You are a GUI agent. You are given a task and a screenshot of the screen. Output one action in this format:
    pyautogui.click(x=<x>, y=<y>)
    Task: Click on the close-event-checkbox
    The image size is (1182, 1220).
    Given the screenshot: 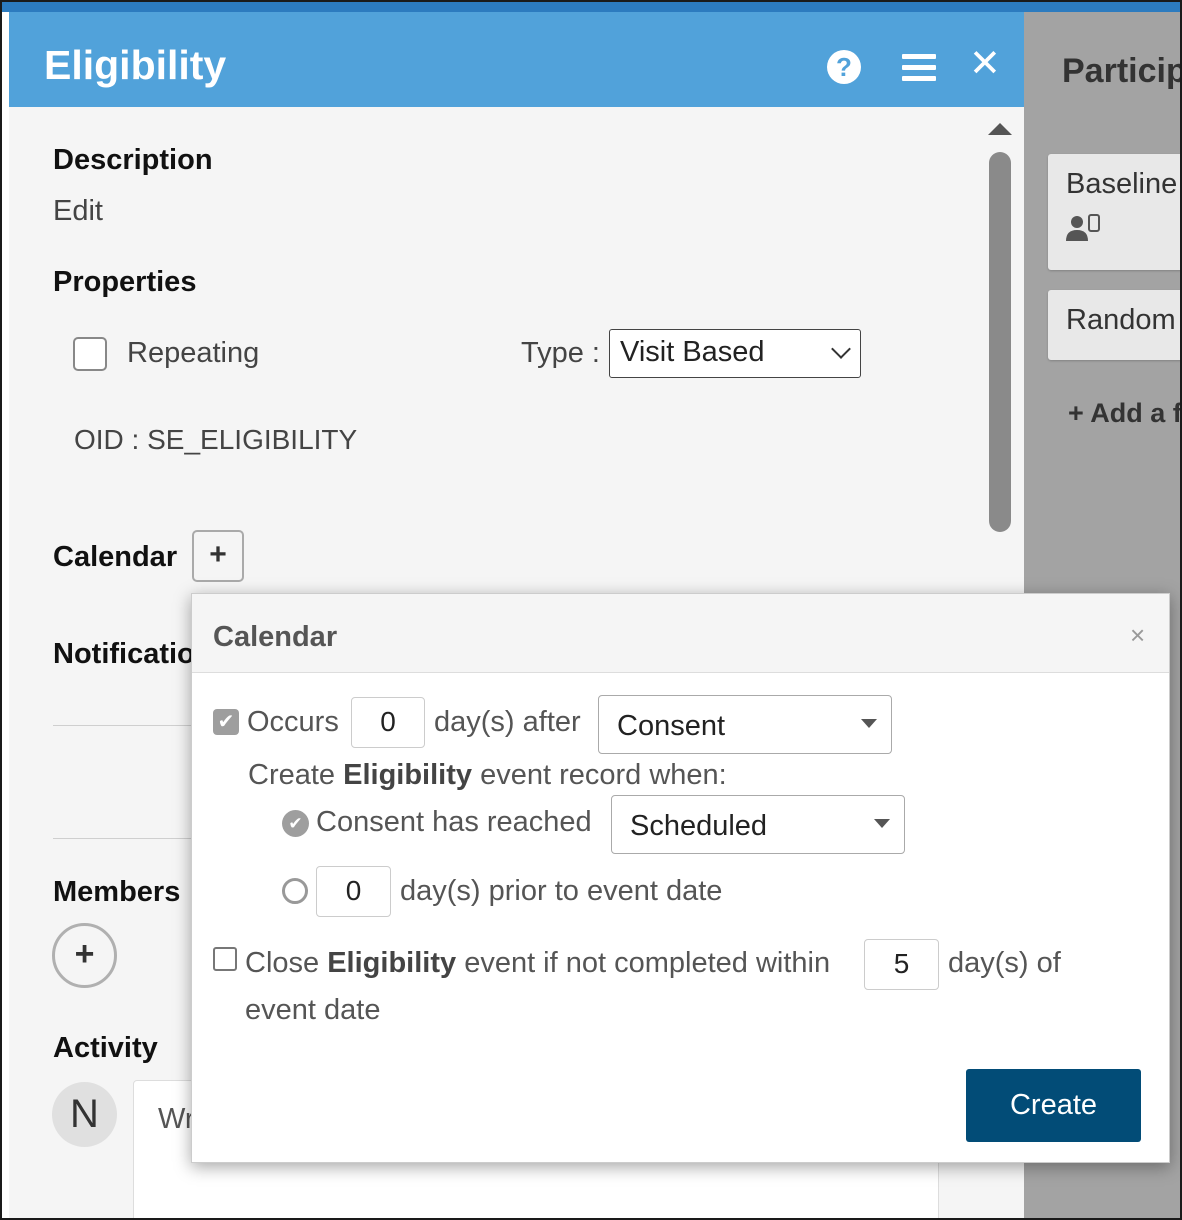 What is the action you would take?
    pyautogui.click(x=225, y=959)
    